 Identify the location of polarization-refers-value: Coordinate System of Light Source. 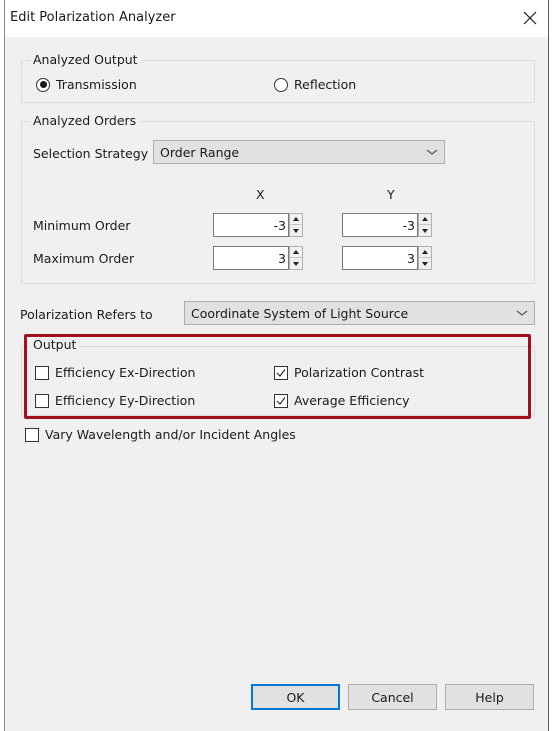
(300, 313).